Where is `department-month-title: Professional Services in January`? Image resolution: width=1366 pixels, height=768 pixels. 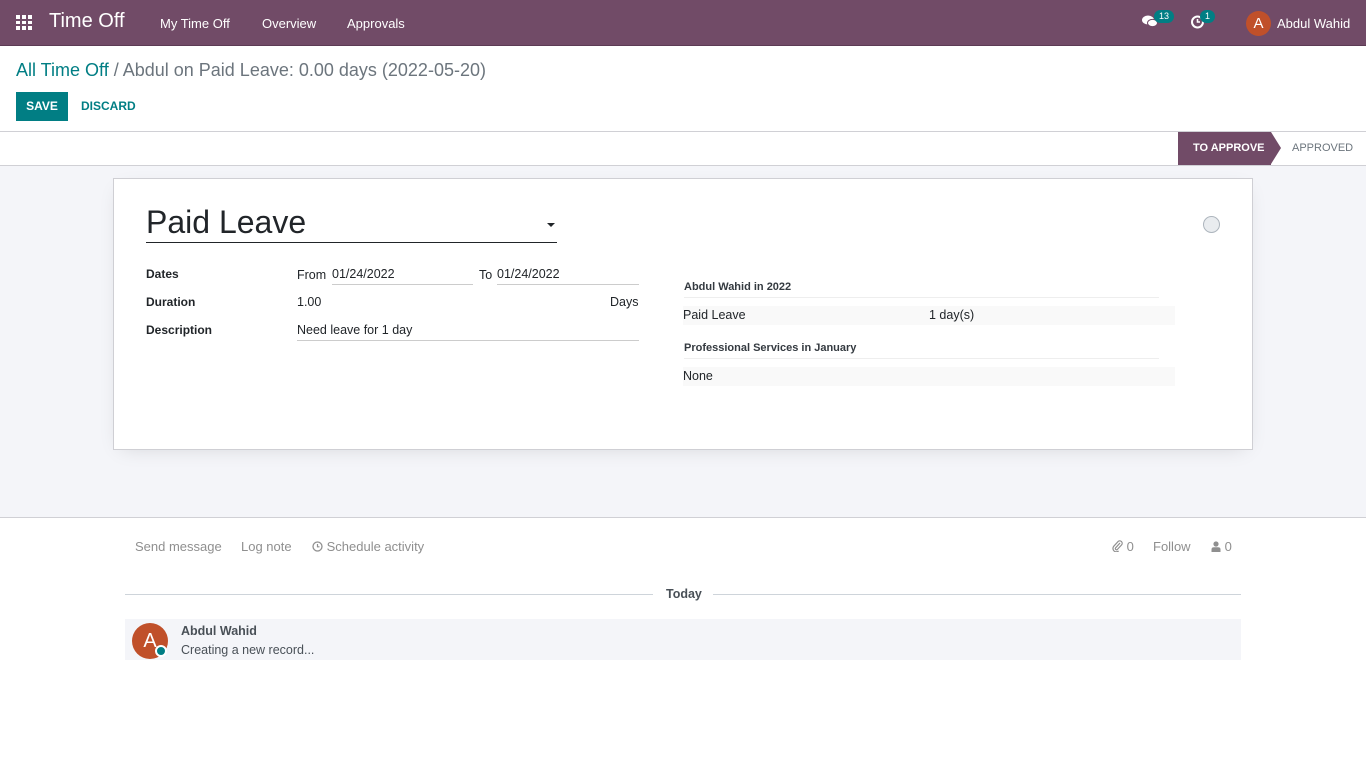
department-month-title: Professional Services in January is located at coordinates (921, 350).